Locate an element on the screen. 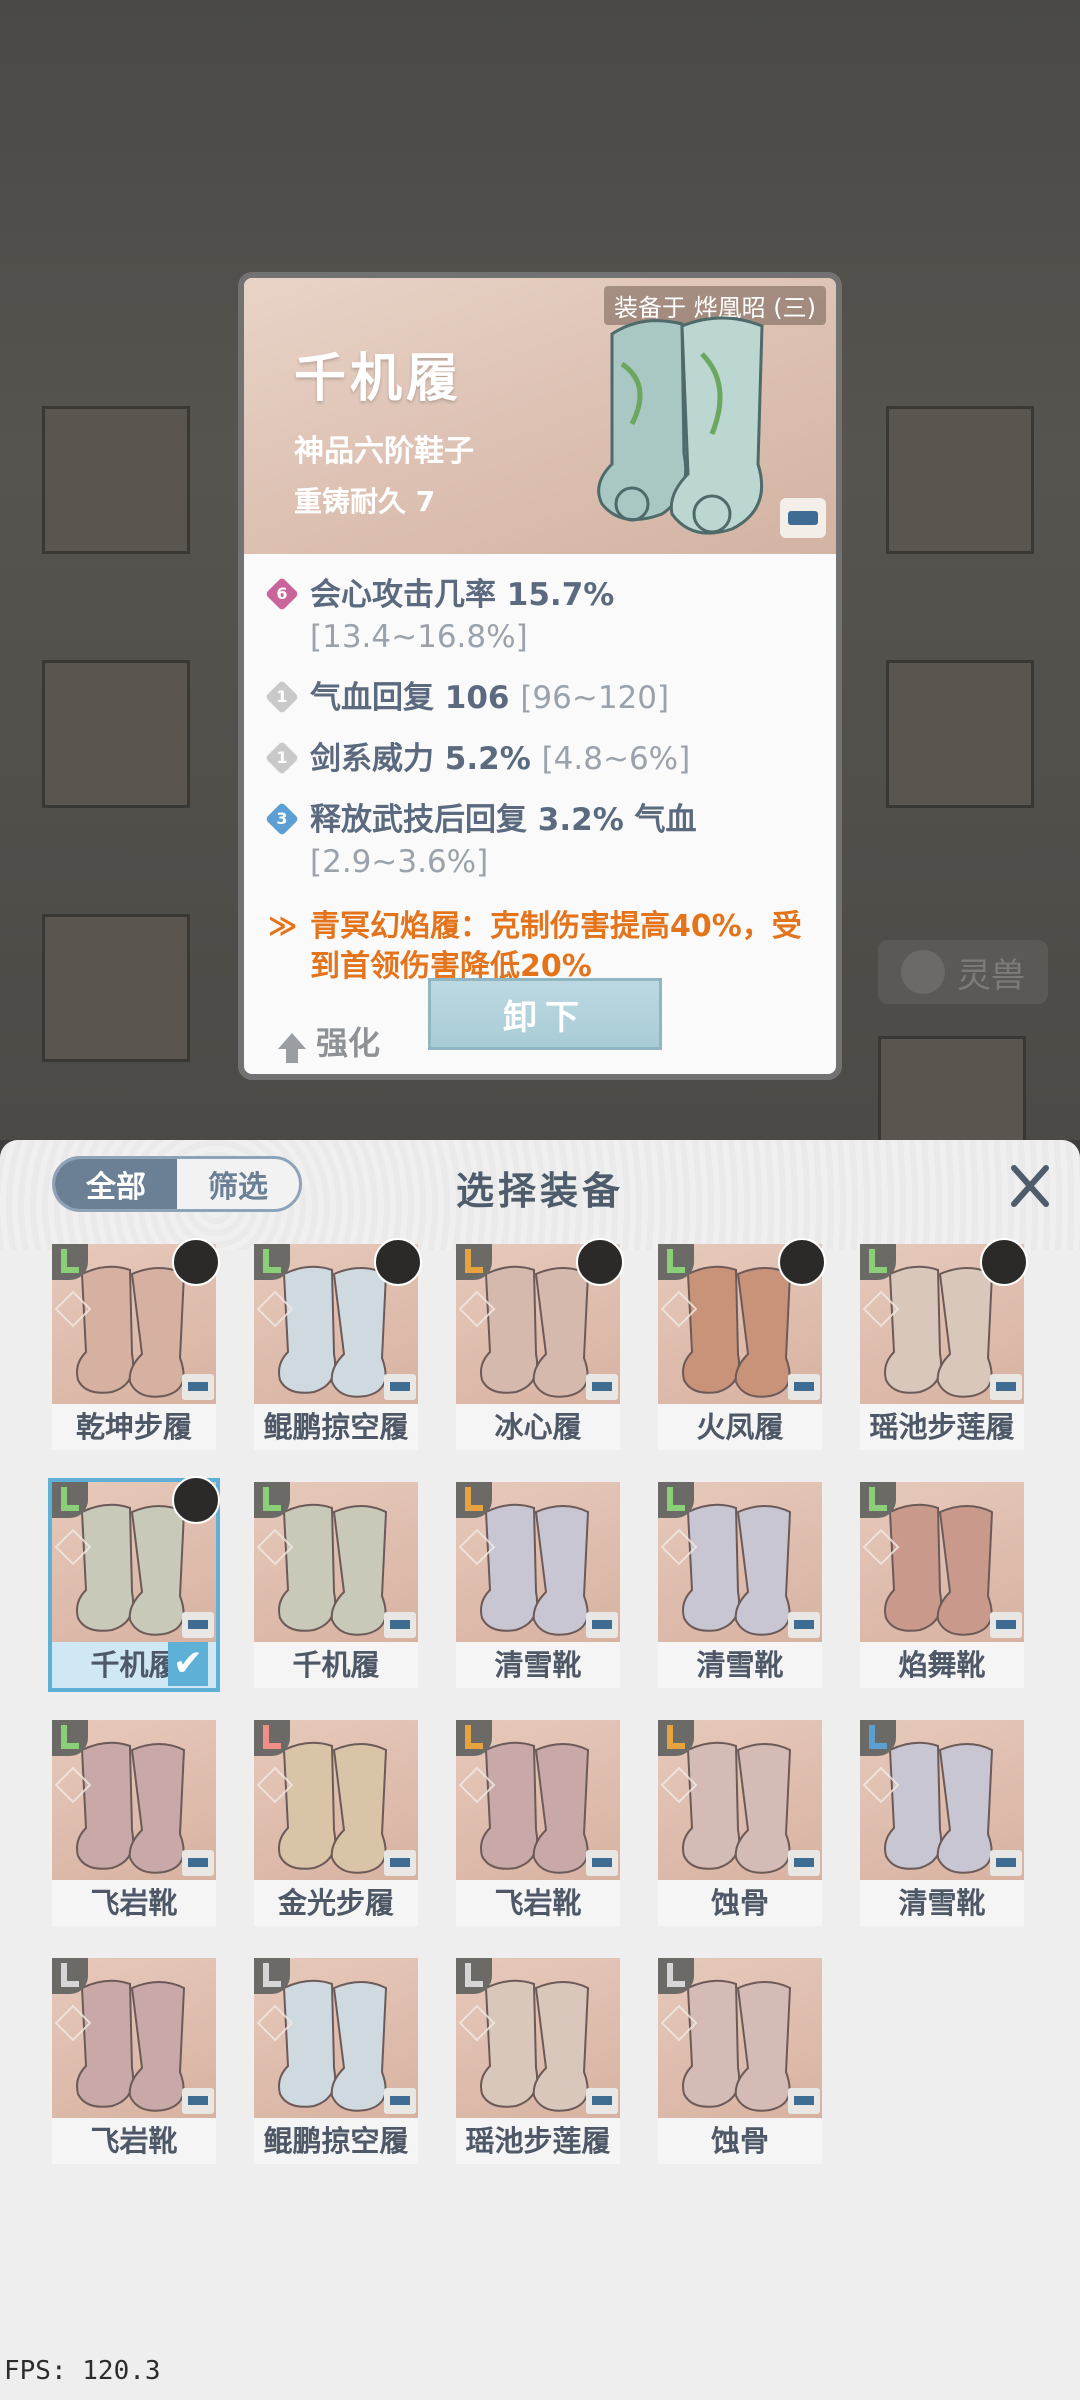  fps-counter: FPS: 120.3 is located at coordinates (82, 2371).